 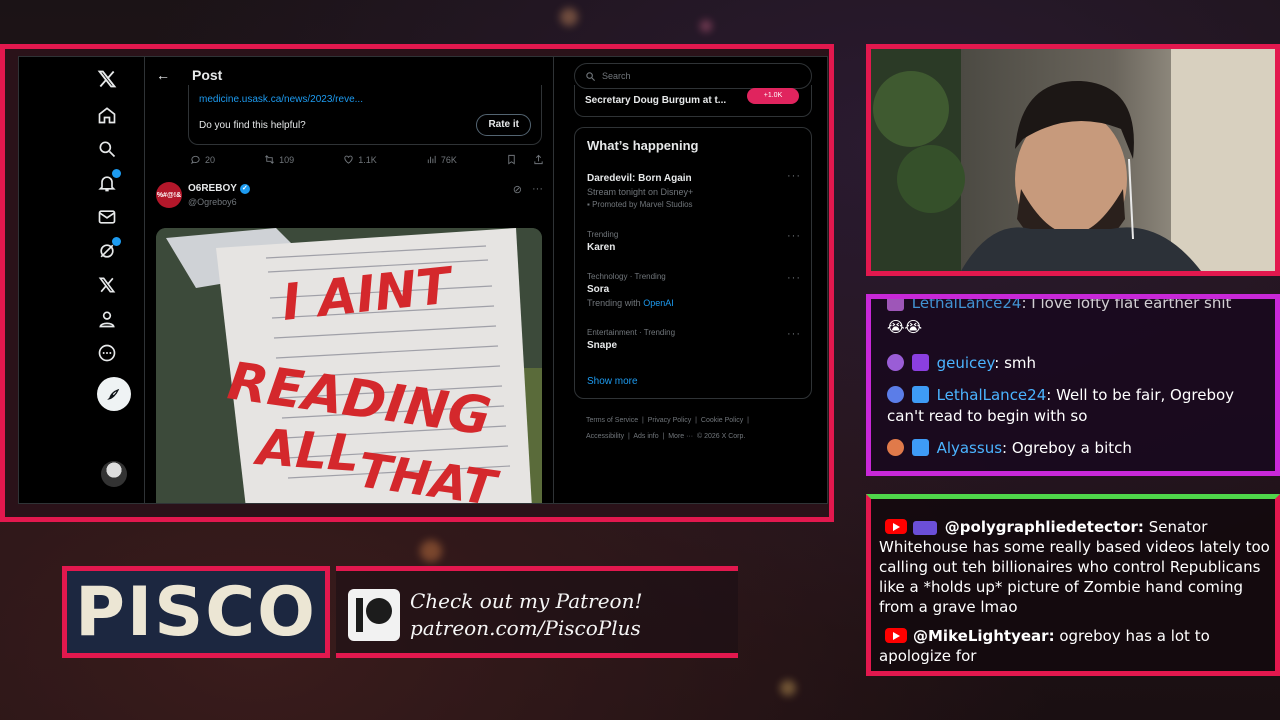 What do you see at coordinates (116, 173) in the screenshot?
I see `notification-badge` at bounding box center [116, 173].